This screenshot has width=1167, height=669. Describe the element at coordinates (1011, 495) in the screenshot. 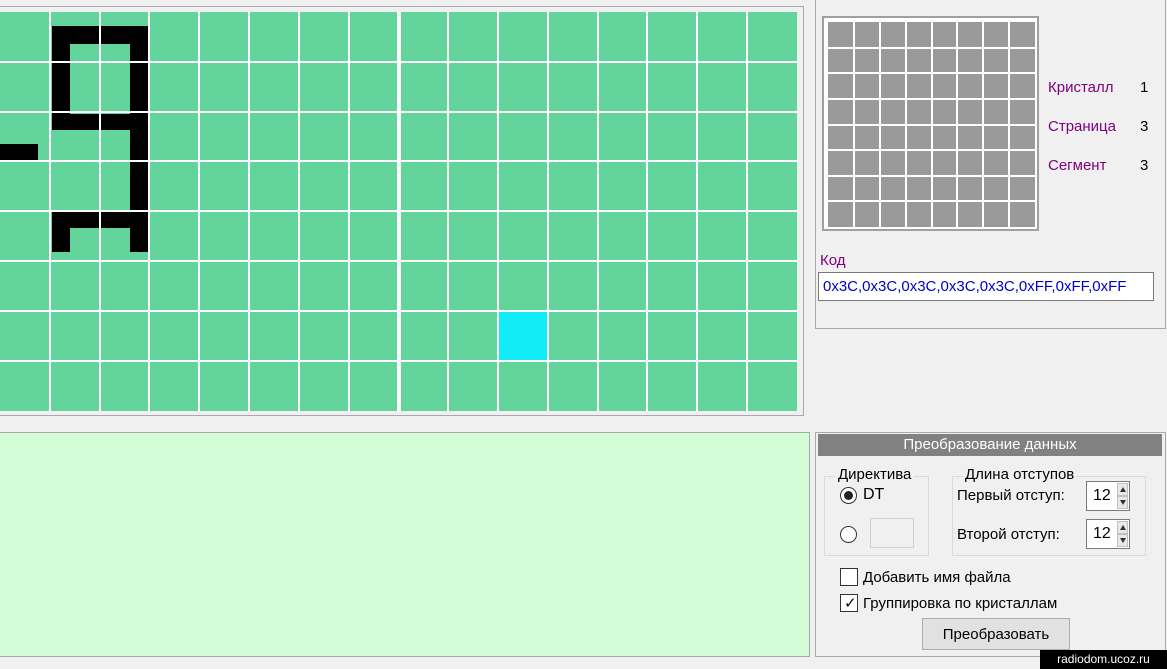

I see `first-indent-label: Первый отступ:` at that location.